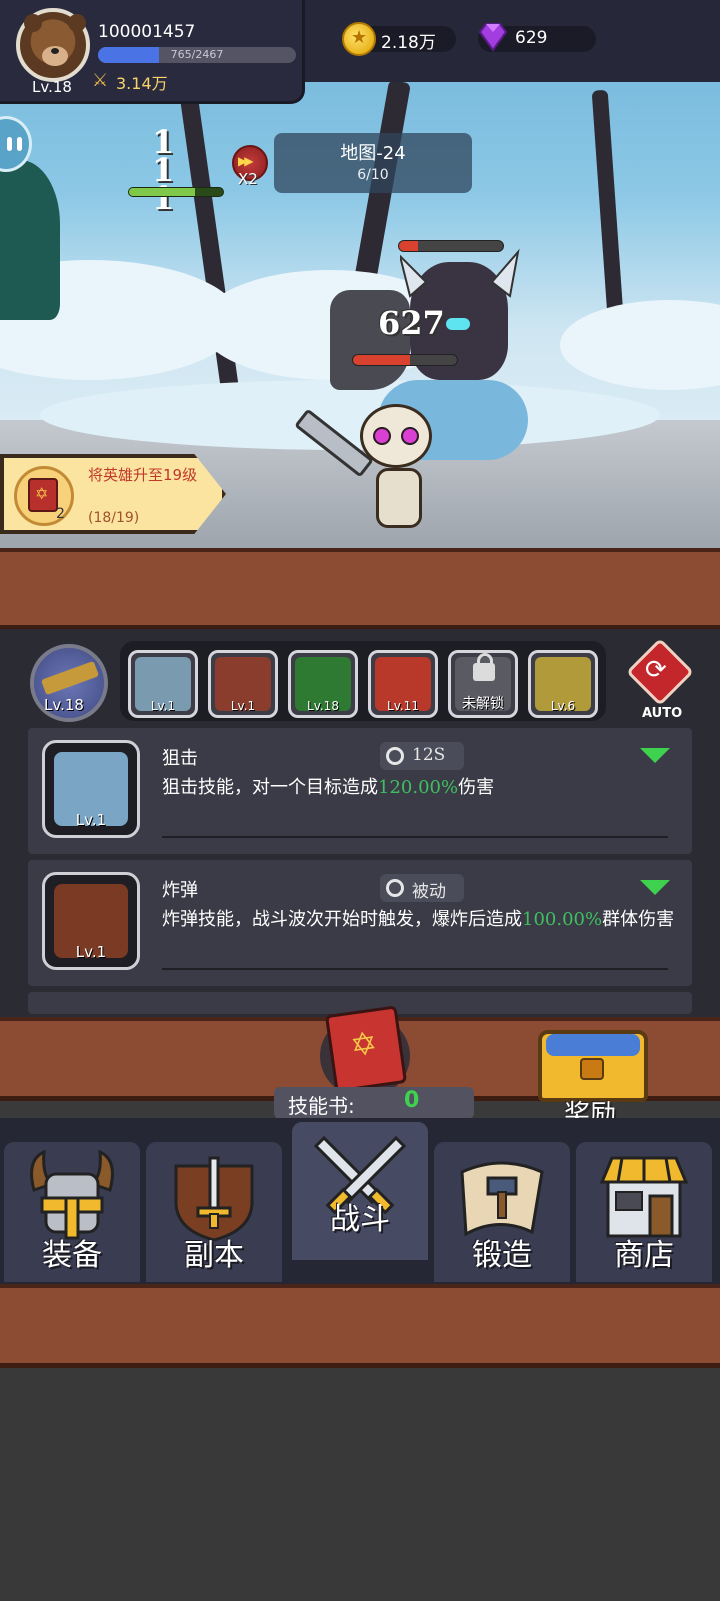 This screenshot has width=720, height=1601. I want to click on skeleton-head, so click(396, 436).